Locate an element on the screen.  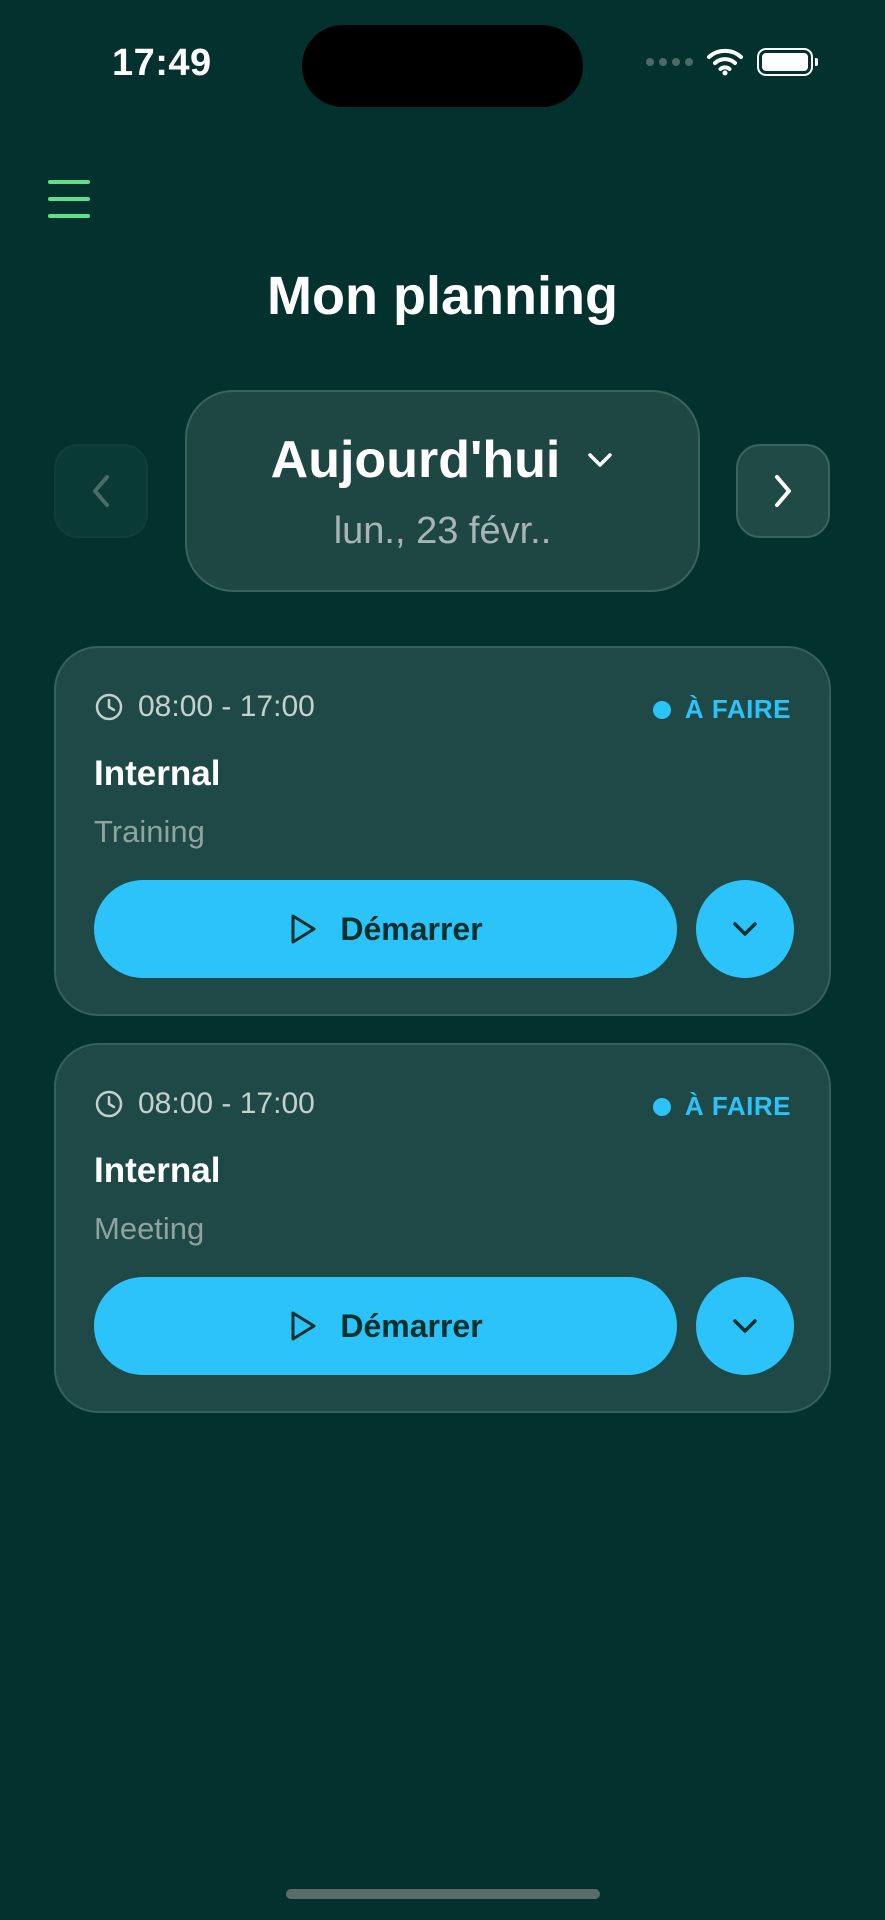
status-icons is located at coordinates (732, 62).